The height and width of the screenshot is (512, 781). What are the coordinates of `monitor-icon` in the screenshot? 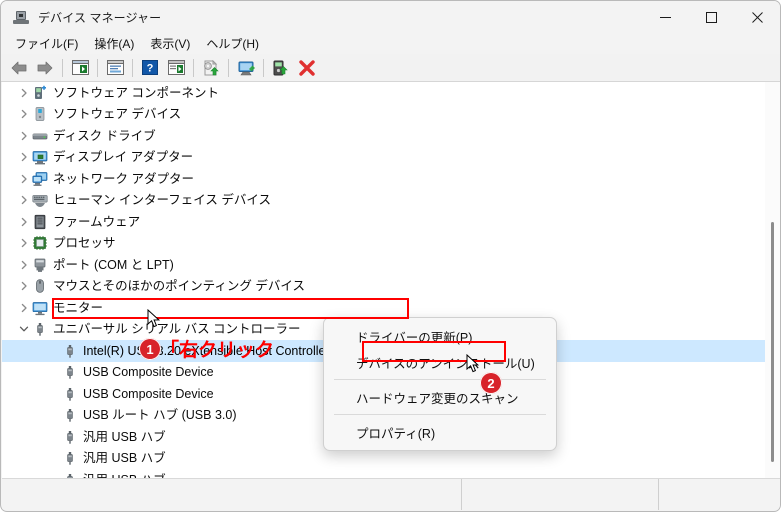 It's located at (40, 308).